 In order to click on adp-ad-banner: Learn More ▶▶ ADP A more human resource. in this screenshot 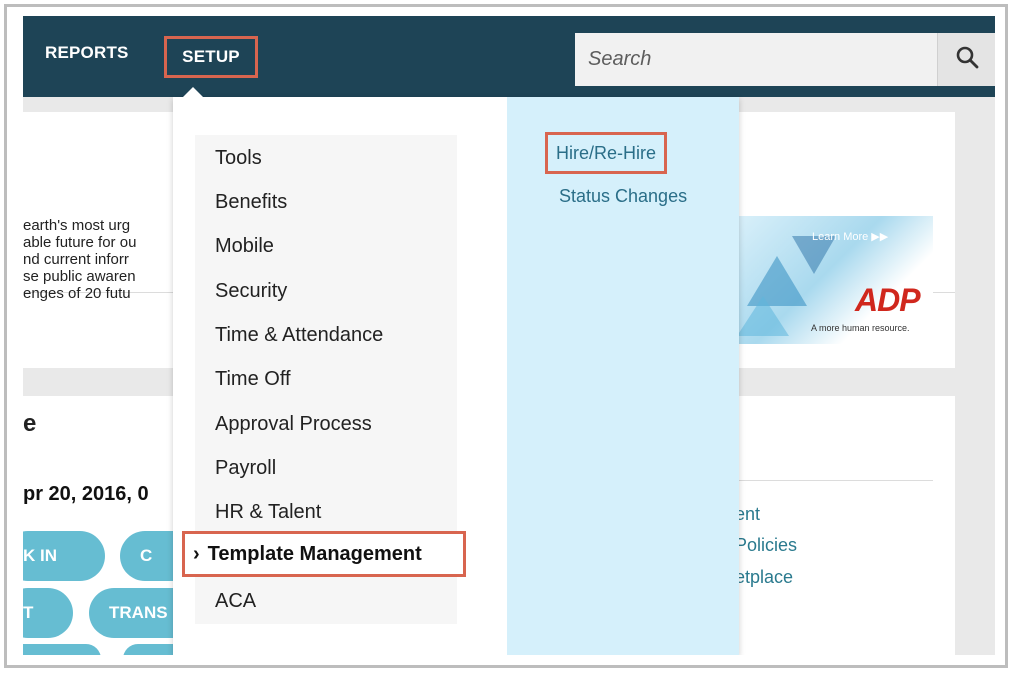, I will do `click(835, 280)`.